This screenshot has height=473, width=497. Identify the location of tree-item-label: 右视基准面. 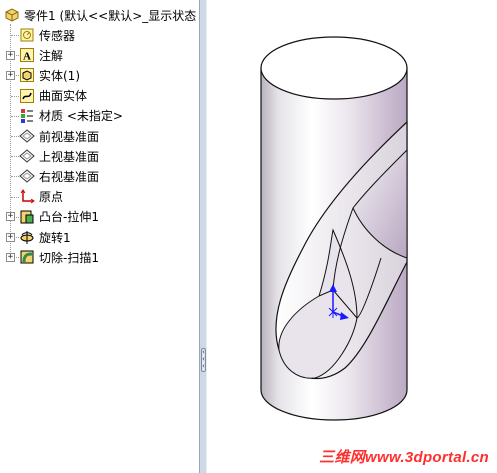
(69, 176).